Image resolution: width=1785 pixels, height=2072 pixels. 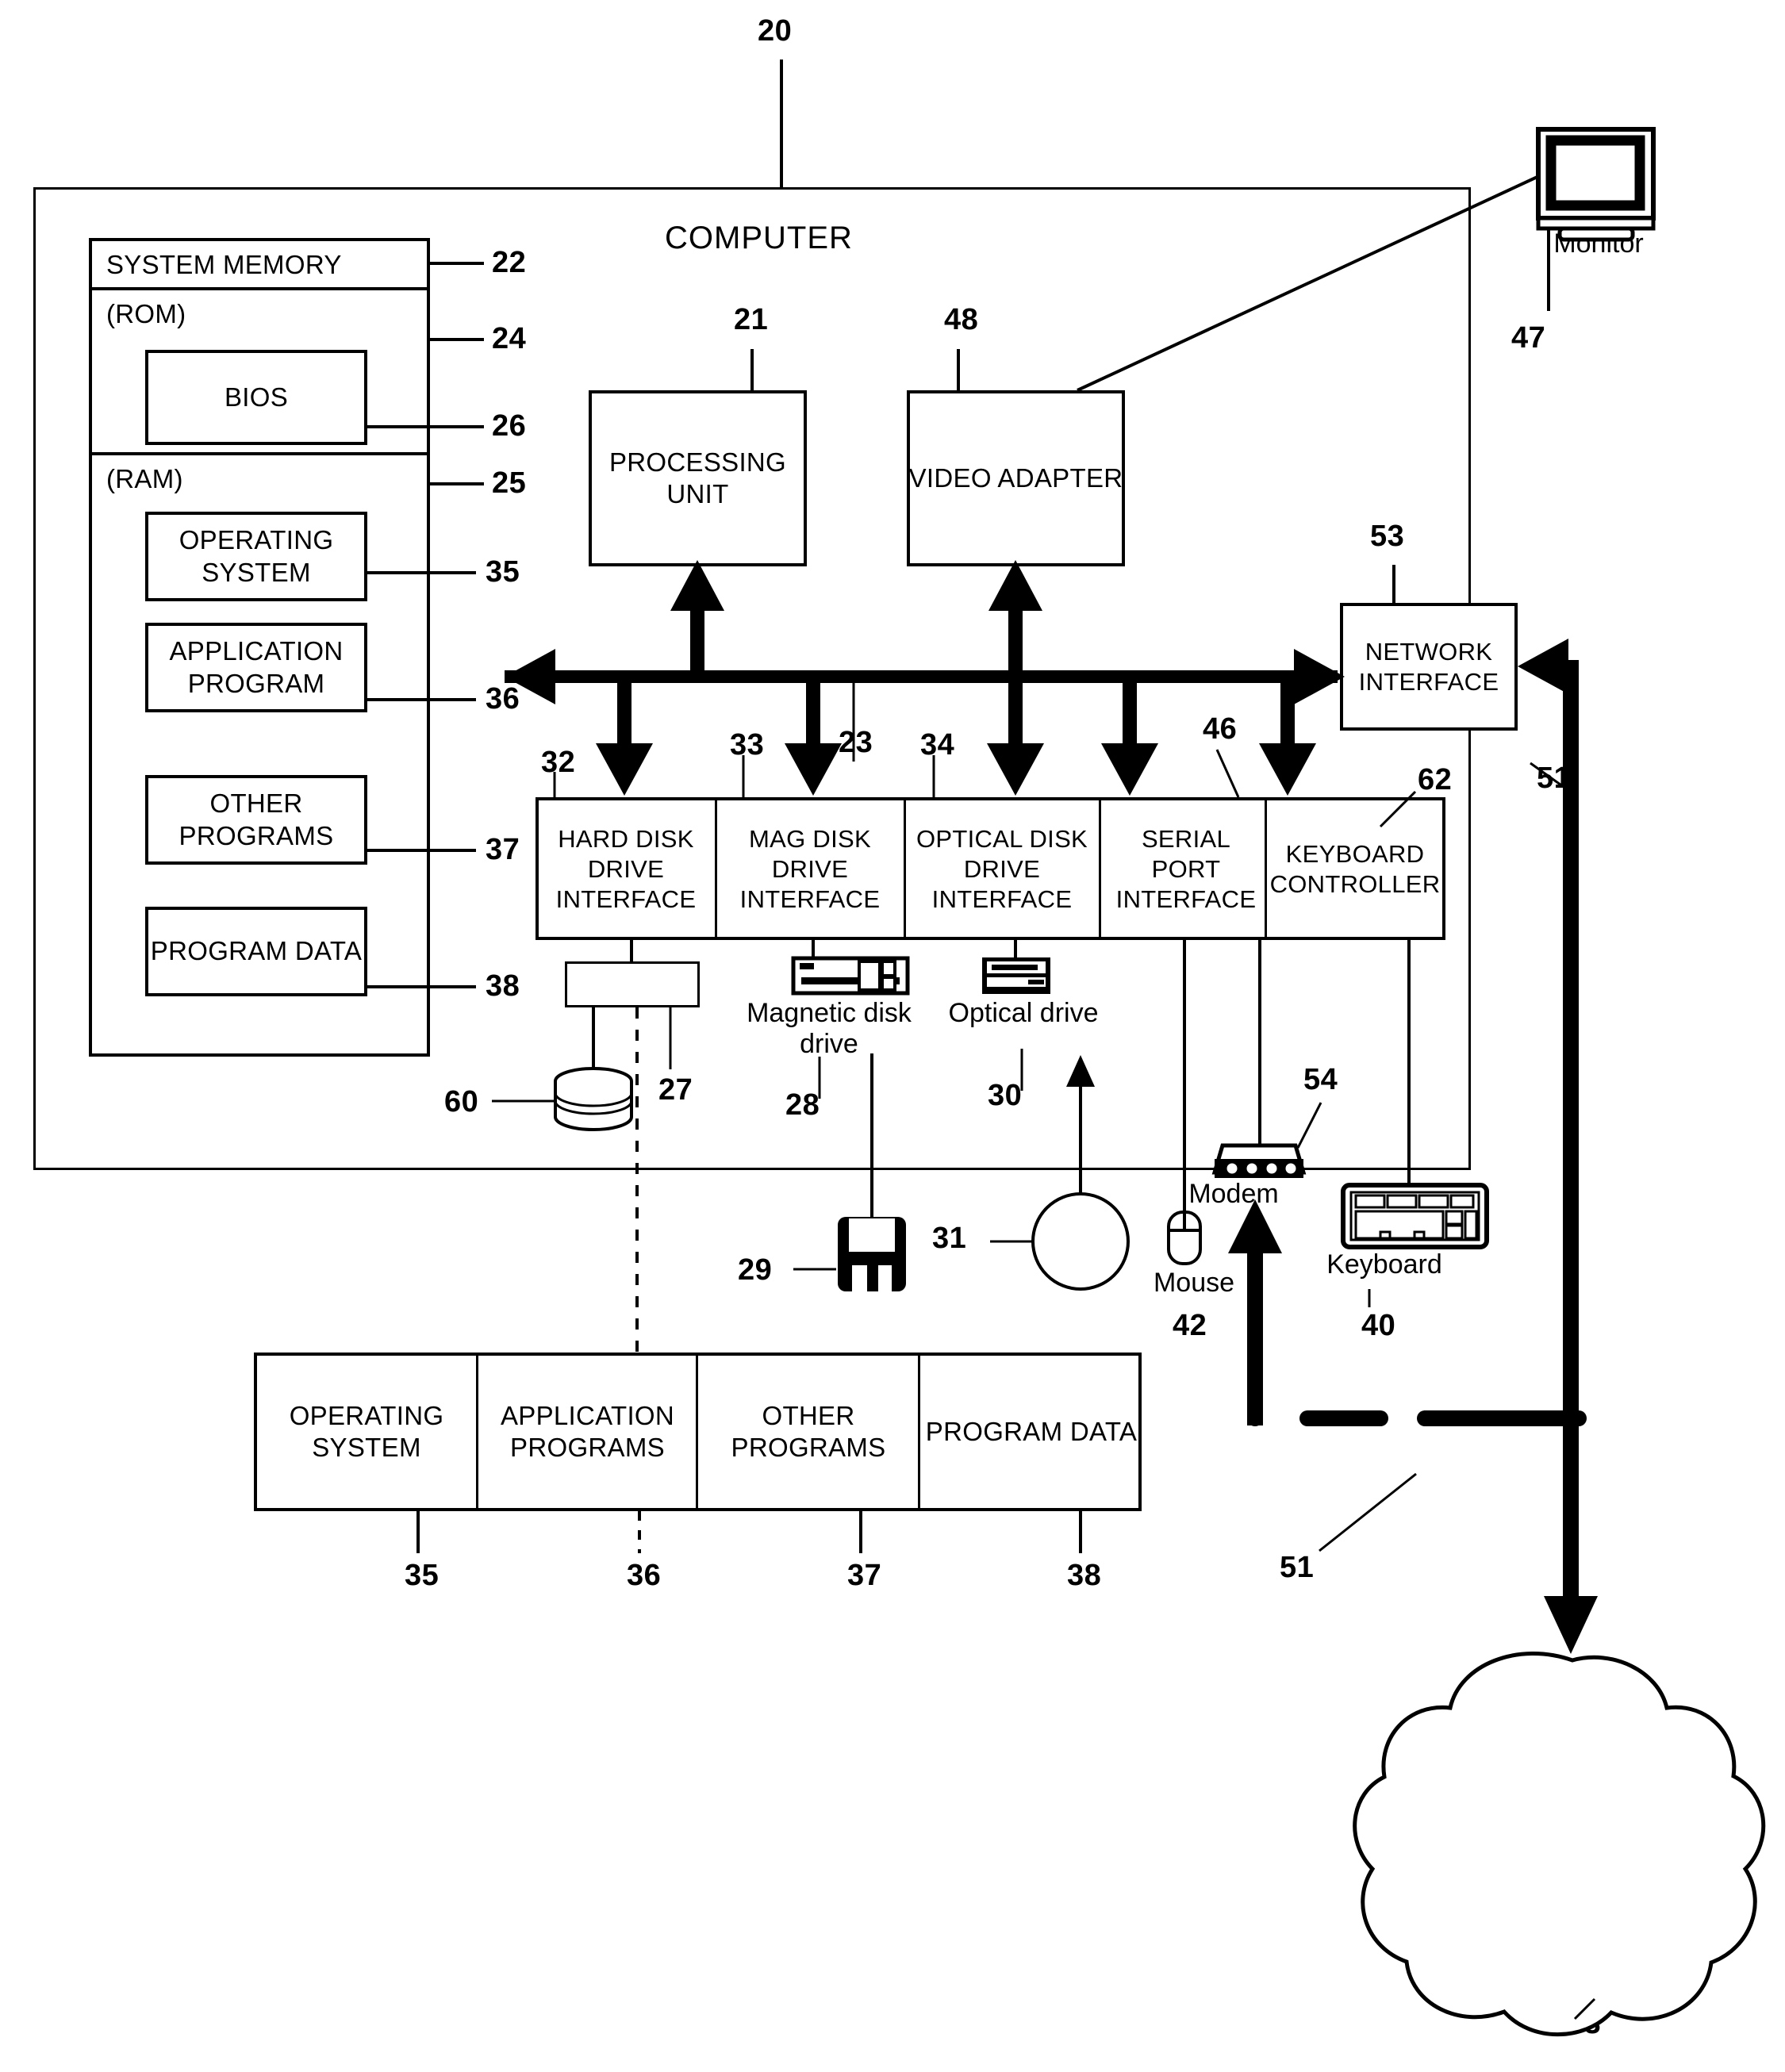 I want to click on ref-53: 53, so click(x=1387, y=536).